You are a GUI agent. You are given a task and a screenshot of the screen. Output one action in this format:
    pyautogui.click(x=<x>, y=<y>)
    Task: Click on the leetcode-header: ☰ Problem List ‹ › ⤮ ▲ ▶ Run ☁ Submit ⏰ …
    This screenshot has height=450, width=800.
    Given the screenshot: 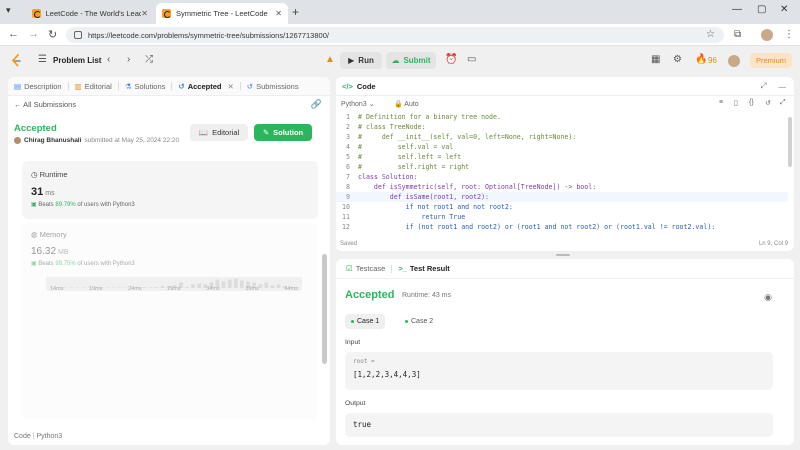 What is the action you would take?
    pyautogui.click(x=400, y=61)
    